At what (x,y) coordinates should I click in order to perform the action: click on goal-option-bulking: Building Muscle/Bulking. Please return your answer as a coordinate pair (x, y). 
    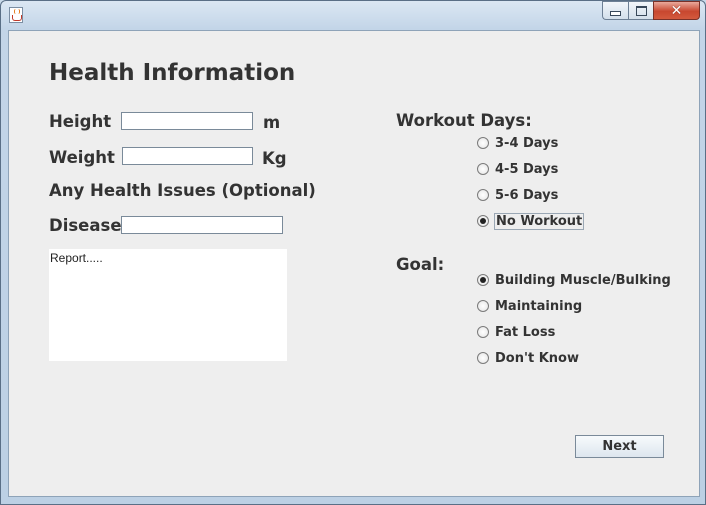
    Looking at the image, I should click on (574, 280).